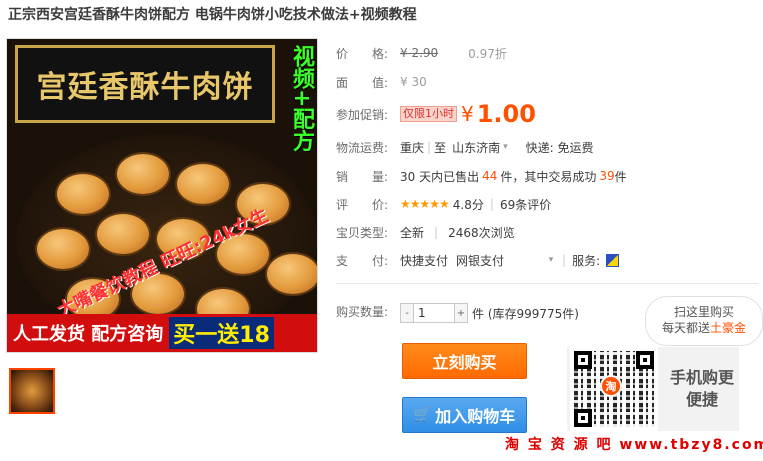 This screenshot has width=763, height=461. Describe the element at coordinates (701, 388) in the screenshot. I see `mobile-buy-text: 手机购更便捷` at that location.